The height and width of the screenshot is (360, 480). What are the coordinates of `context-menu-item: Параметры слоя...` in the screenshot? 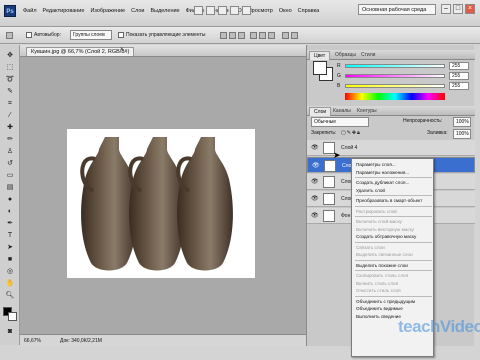 It's located at (393, 165).